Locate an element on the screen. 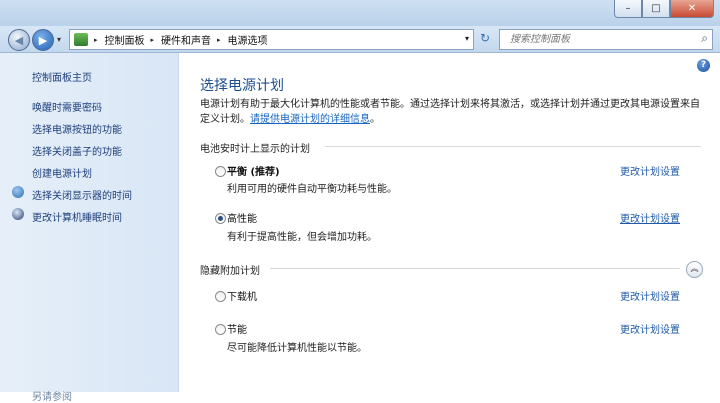 This screenshot has height=403, width=720. plan-high-performance-name: 高性能 is located at coordinates (242, 217).